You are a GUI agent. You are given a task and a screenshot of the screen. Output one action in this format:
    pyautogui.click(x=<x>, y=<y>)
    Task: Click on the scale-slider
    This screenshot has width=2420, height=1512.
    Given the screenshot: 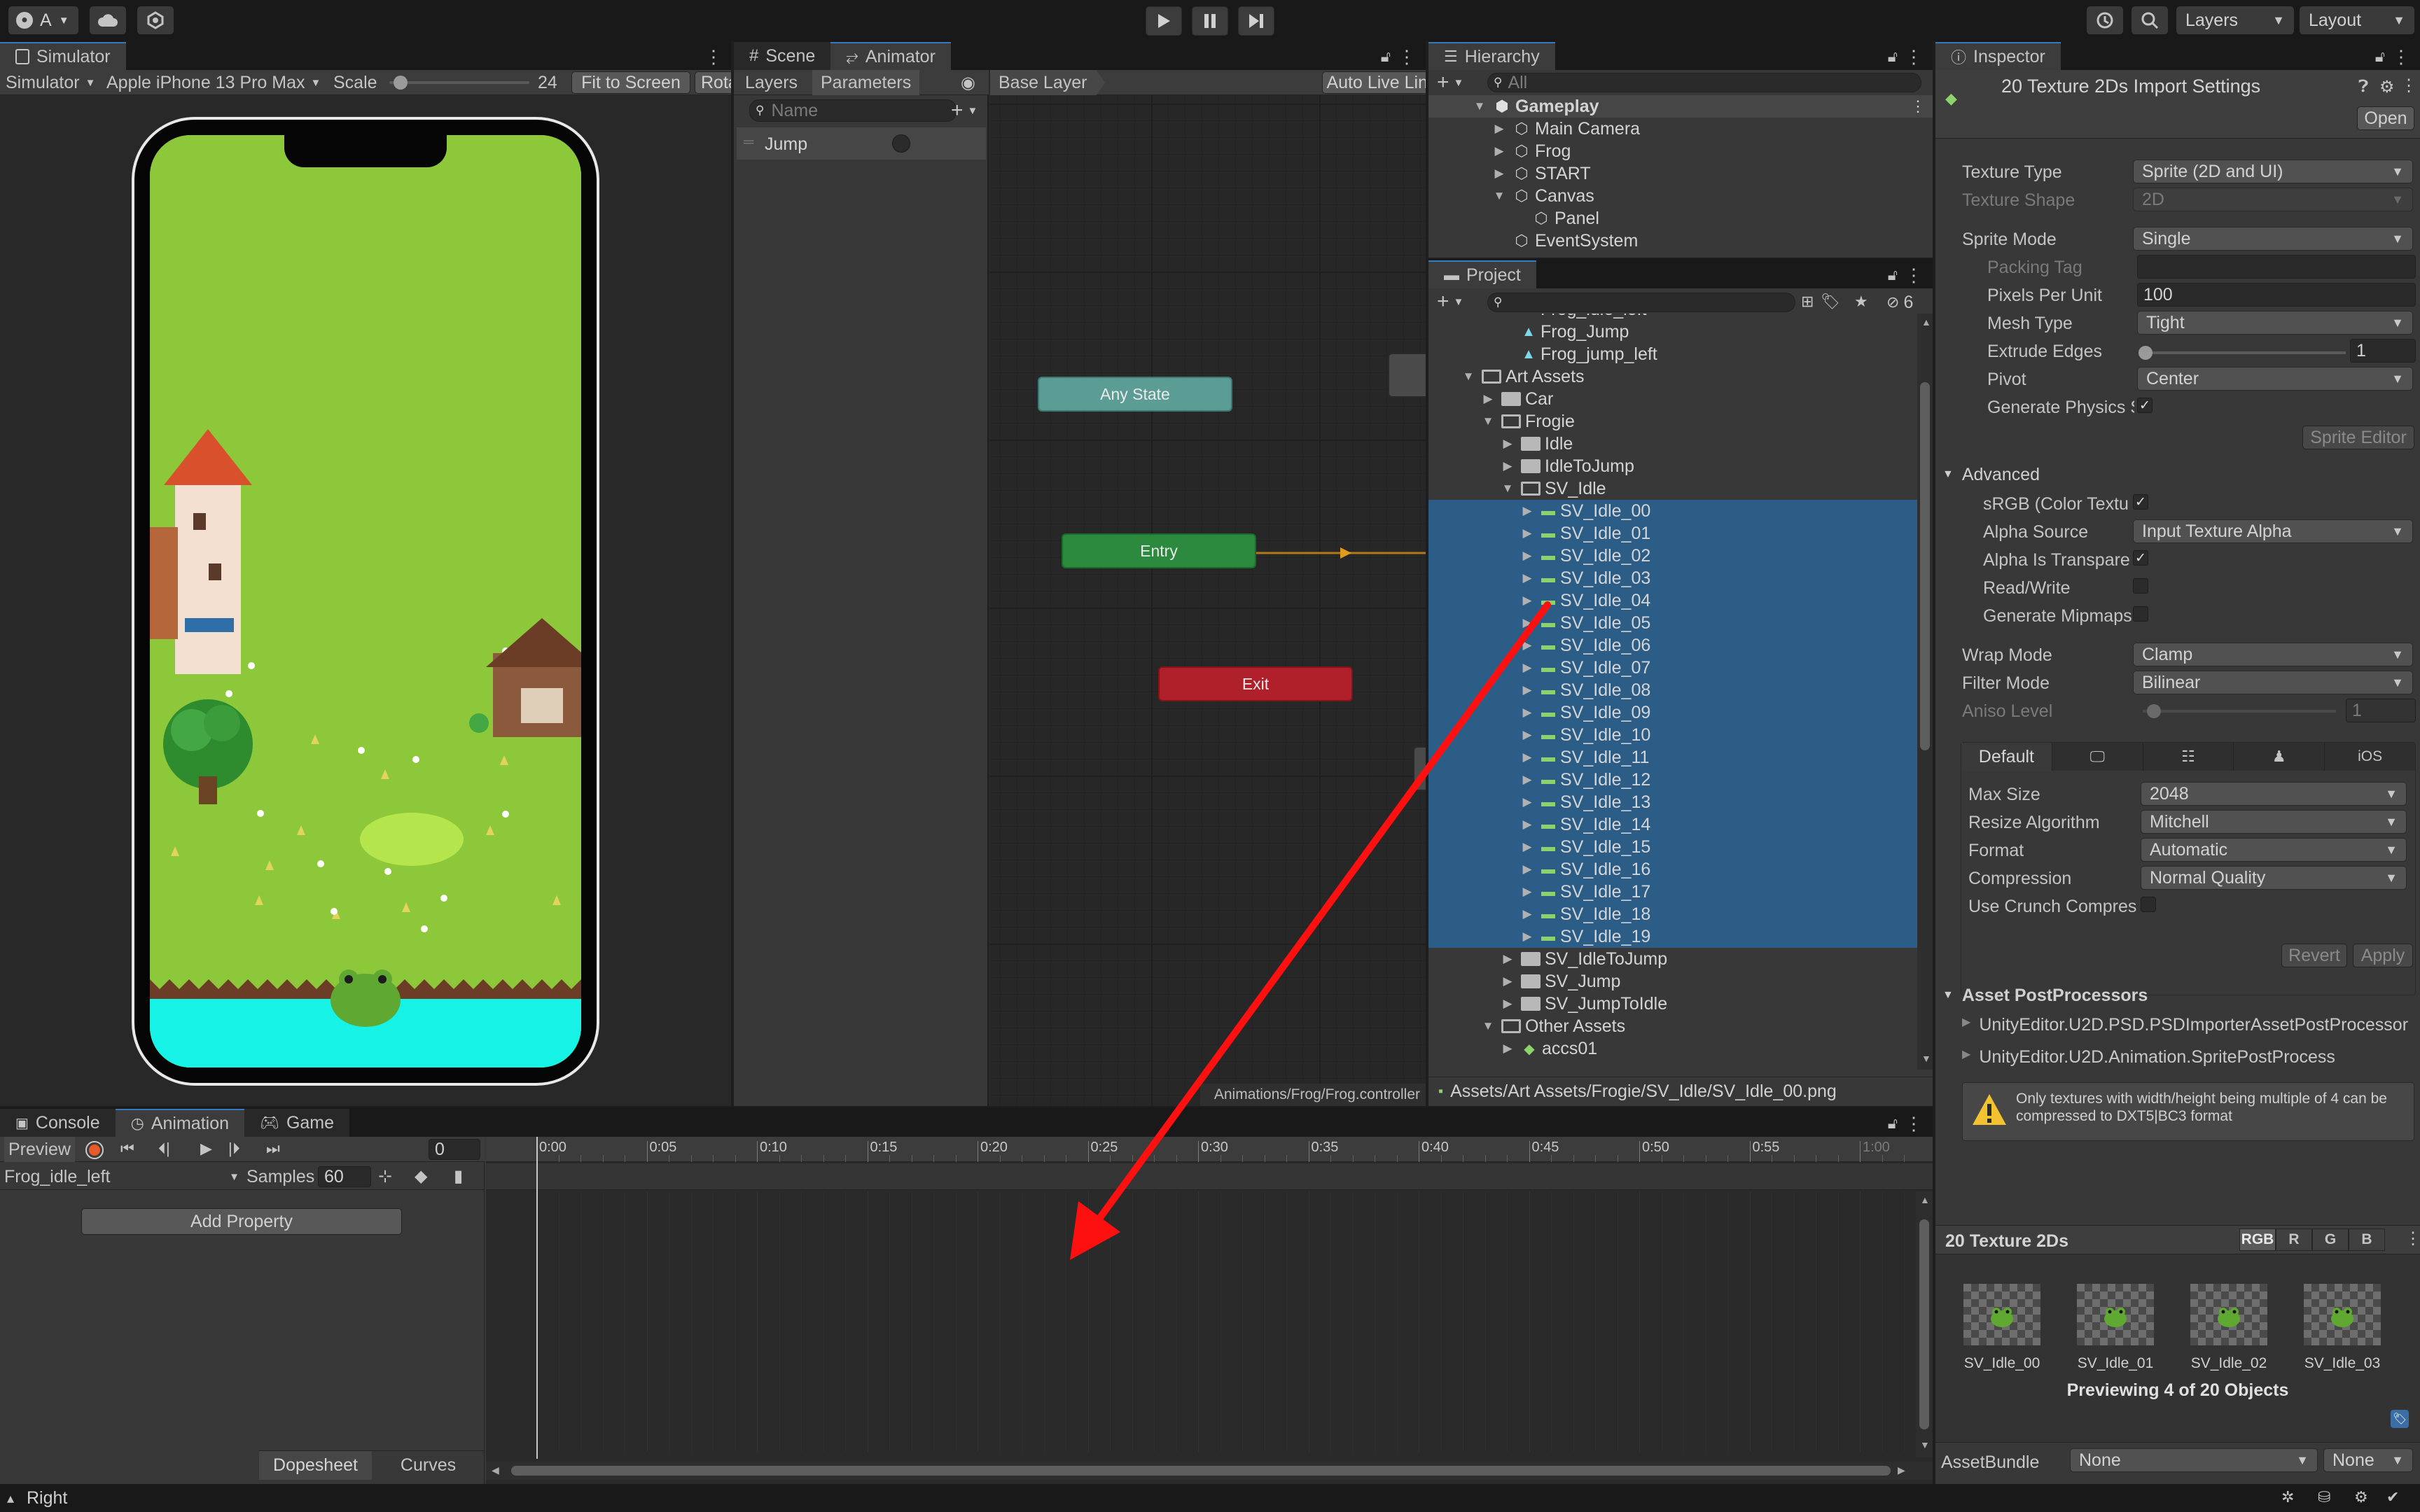 What is the action you would take?
    pyautogui.click(x=459, y=83)
    